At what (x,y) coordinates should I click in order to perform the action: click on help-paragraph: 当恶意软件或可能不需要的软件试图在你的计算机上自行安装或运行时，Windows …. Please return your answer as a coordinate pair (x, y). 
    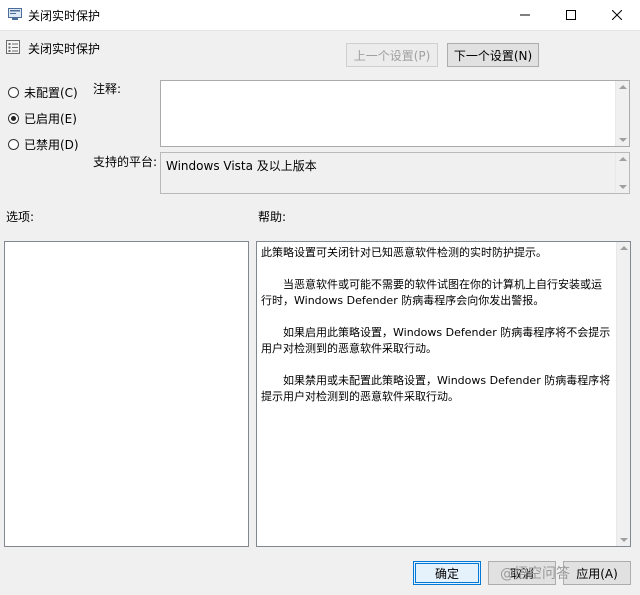
    Looking at the image, I should click on (431, 292).